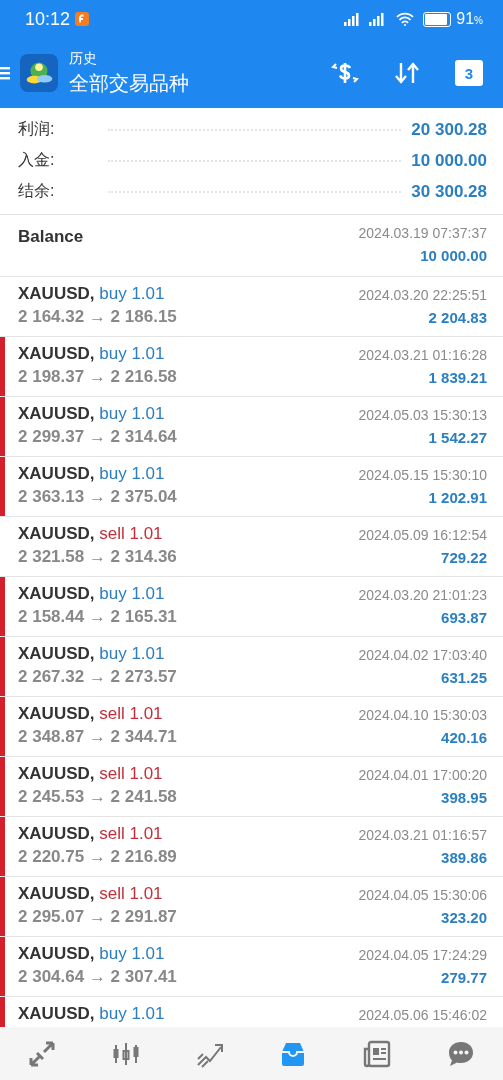 The height and width of the screenshot is (1080, 503). I want to click on balance-row: Balance 2024.03.19 07:37:37 10 000.00, so click(251, 246).